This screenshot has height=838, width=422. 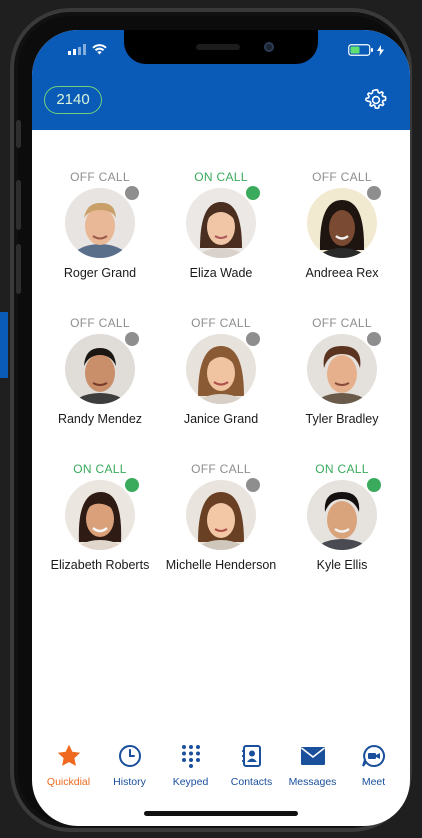 What do you see at coordinates (342, 419) in the screenshot?
I see `contact-name: Tyler Bradley` at bounding box center [342, 419].